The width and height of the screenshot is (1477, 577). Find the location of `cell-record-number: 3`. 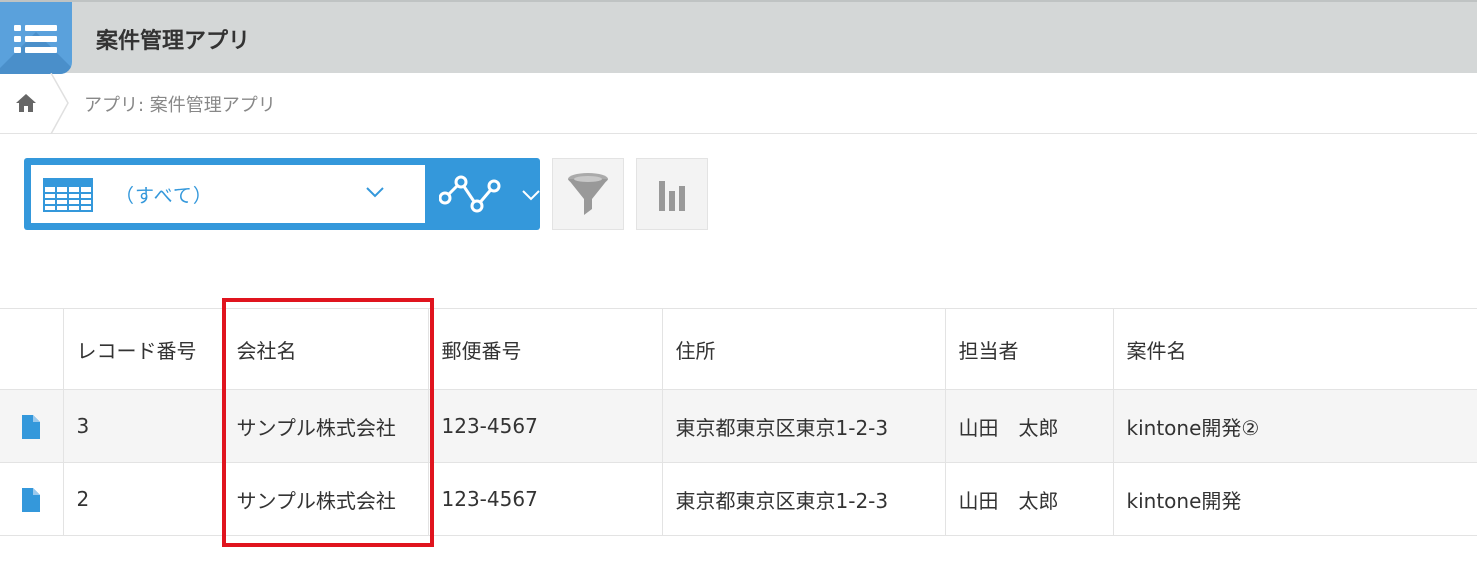

cell-record-number: 3 is located at coordinates (143, 426).